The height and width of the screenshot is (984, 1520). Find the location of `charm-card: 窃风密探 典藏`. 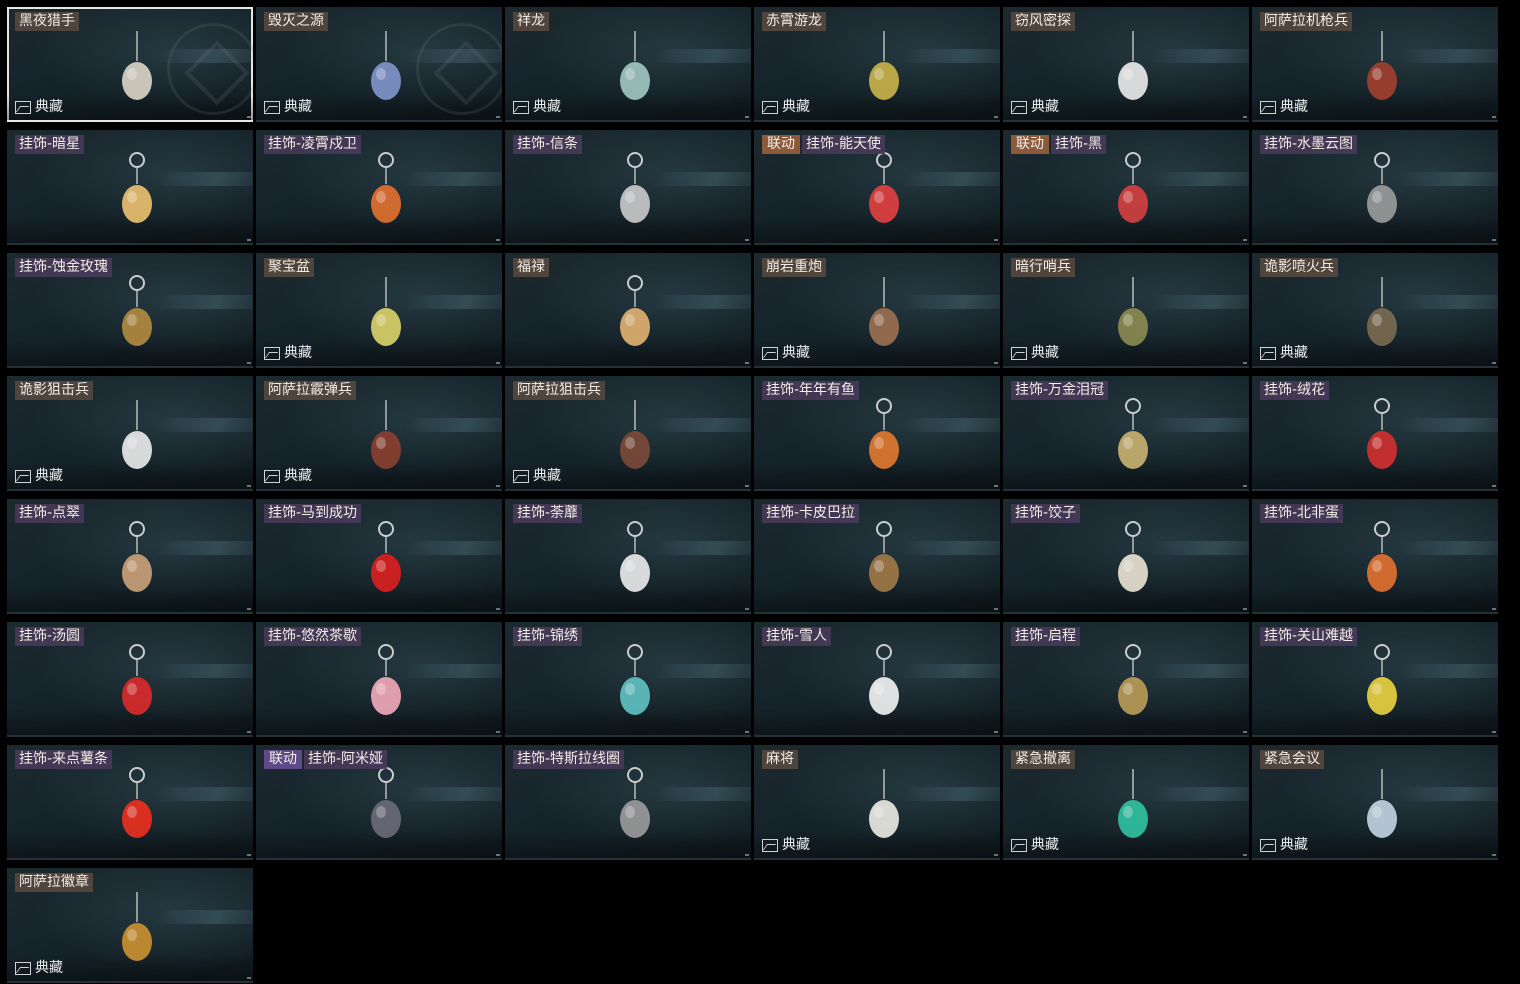

charm-card: 窃风密探 典藏 is located at coordinates (1126, 64).